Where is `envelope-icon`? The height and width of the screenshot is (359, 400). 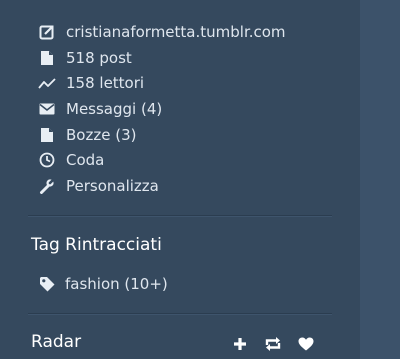 envelope-icon is located at coordinates (47, 109).